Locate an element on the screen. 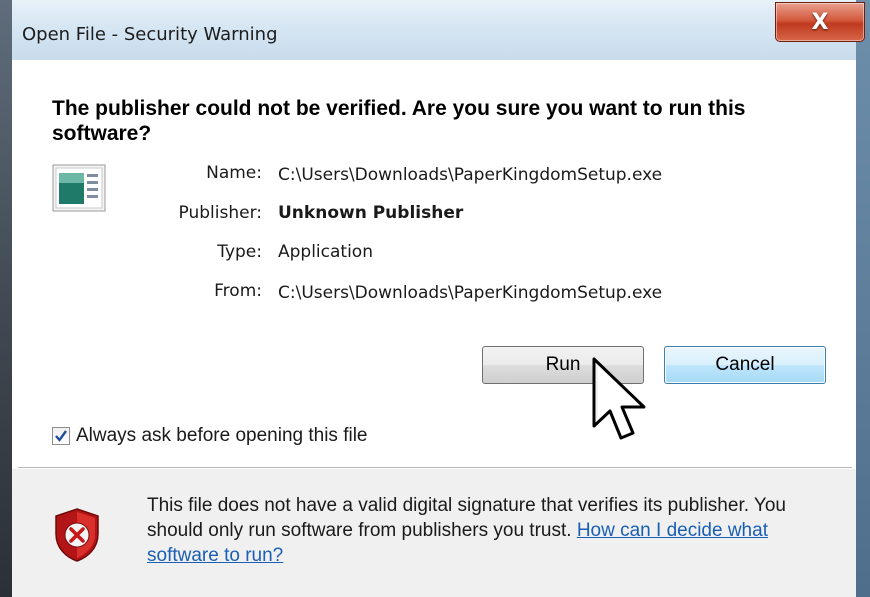 This screenshot has height=597, width=870. from-value: C:\Users\Downloads\PaperKingdomSetup.exe is located at coordinates (470, 293).